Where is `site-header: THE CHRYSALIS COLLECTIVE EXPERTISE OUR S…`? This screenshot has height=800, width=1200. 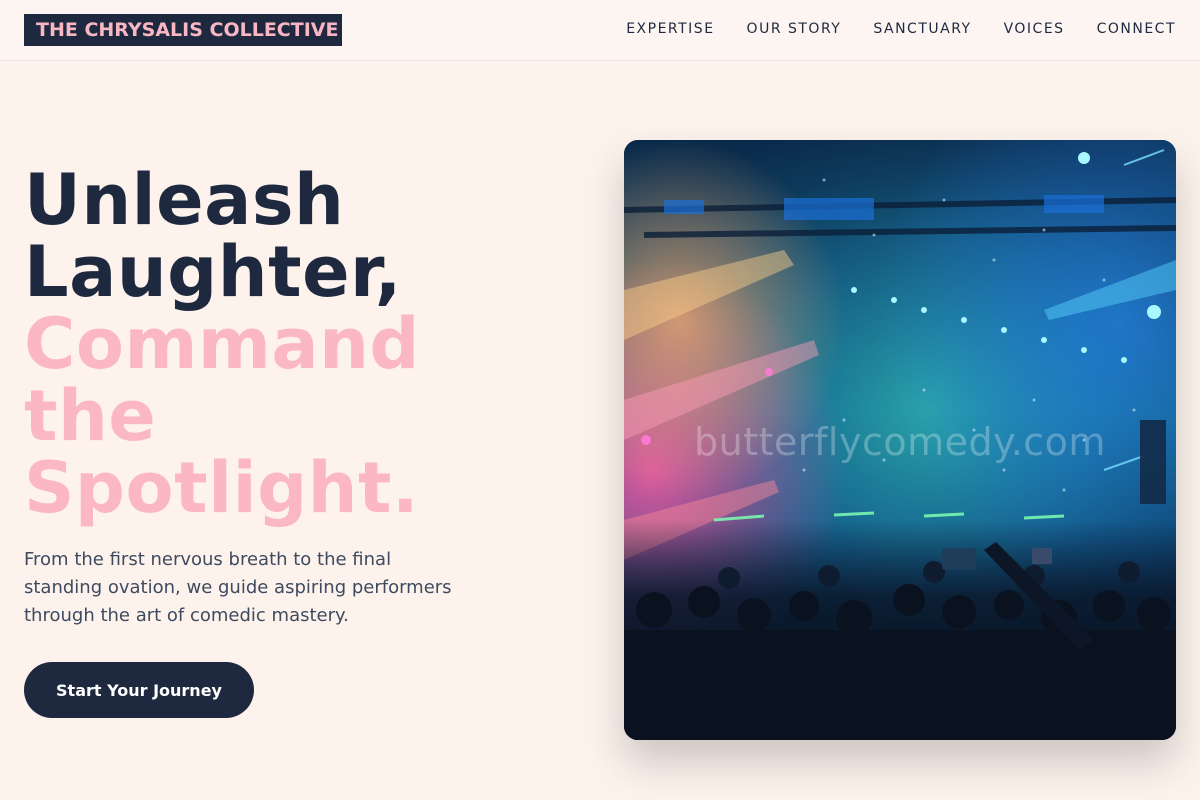
site-header: THE CHRYSALIS COLLECTIVE EXPERTISE OUR S… is located at coordinates (600, 30).